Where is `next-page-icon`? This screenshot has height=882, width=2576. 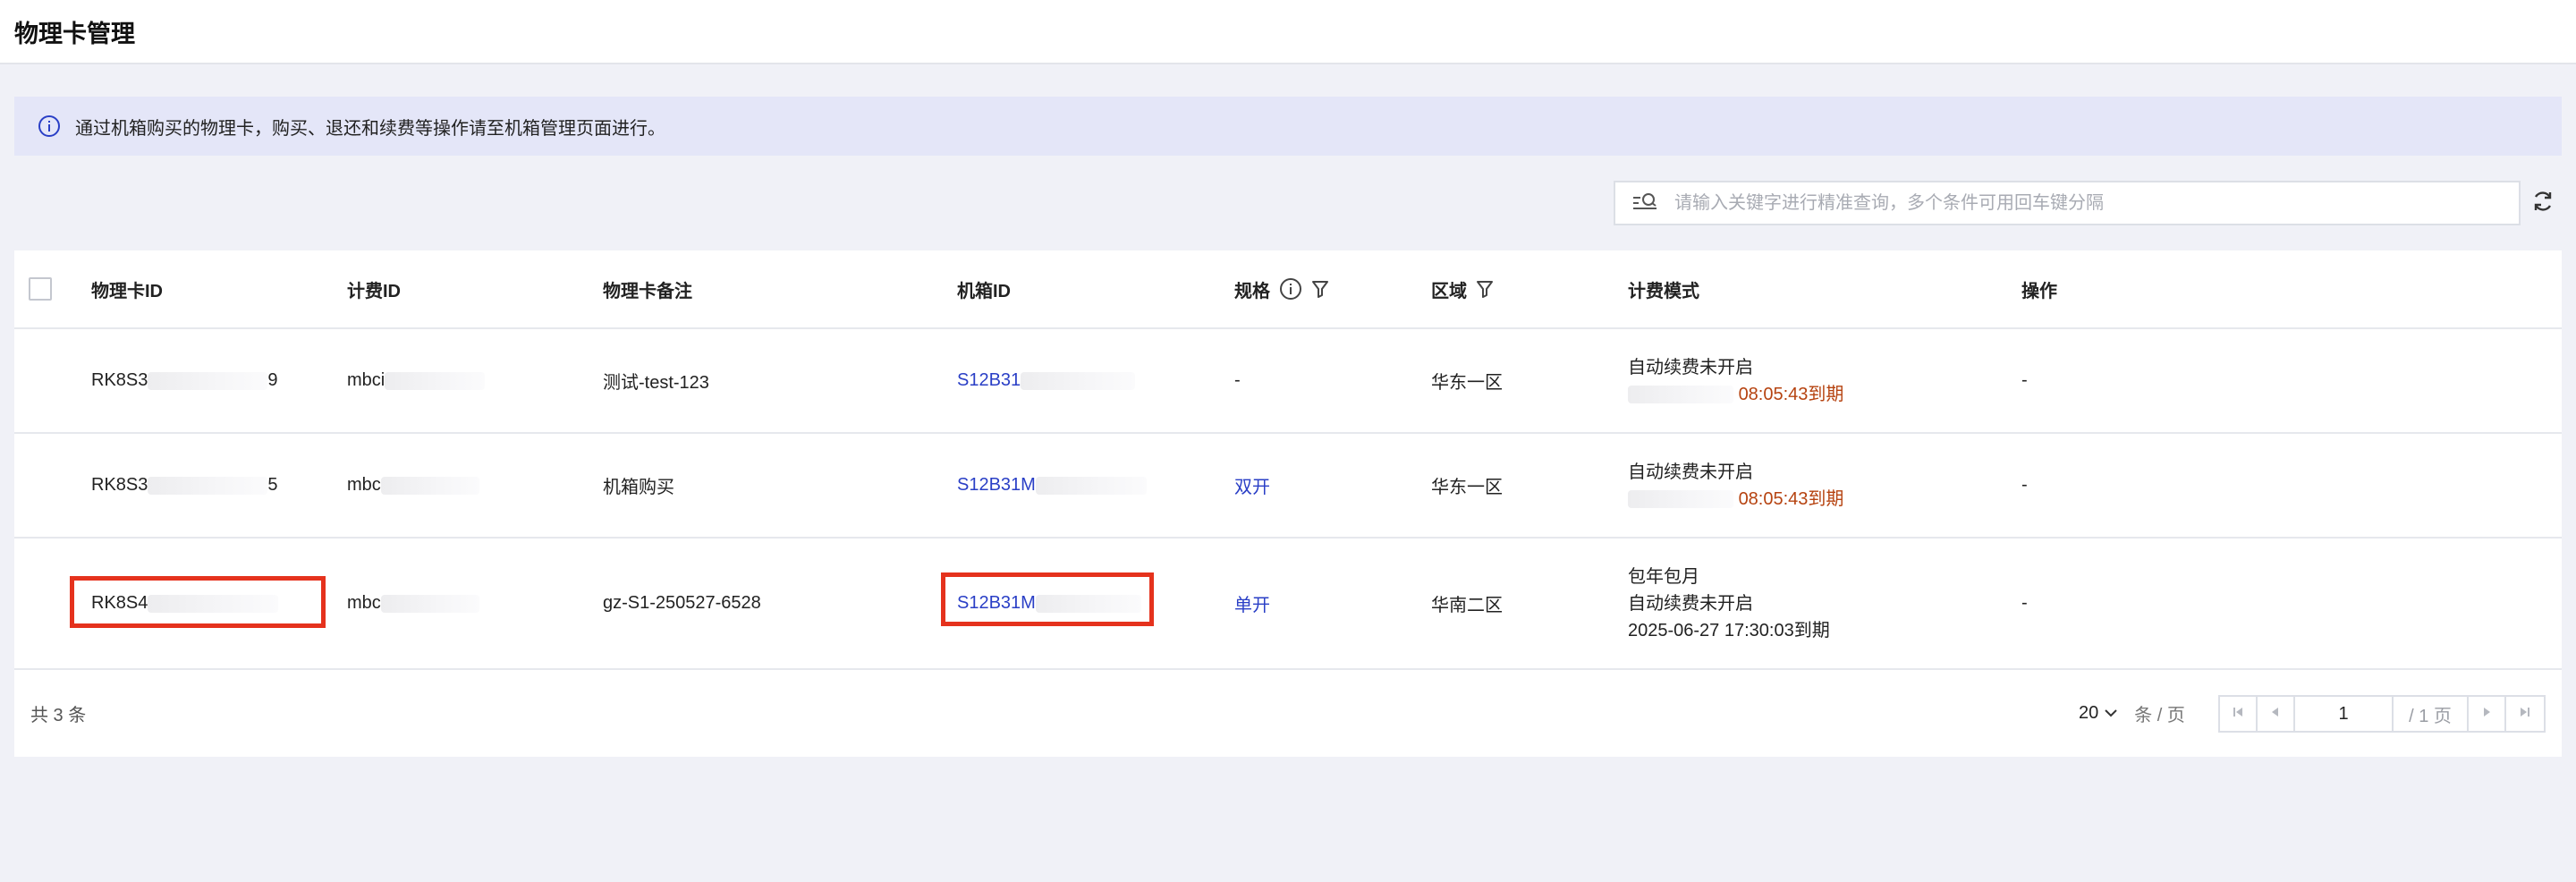 next-page-icon is located at coordinates (2486, 714).